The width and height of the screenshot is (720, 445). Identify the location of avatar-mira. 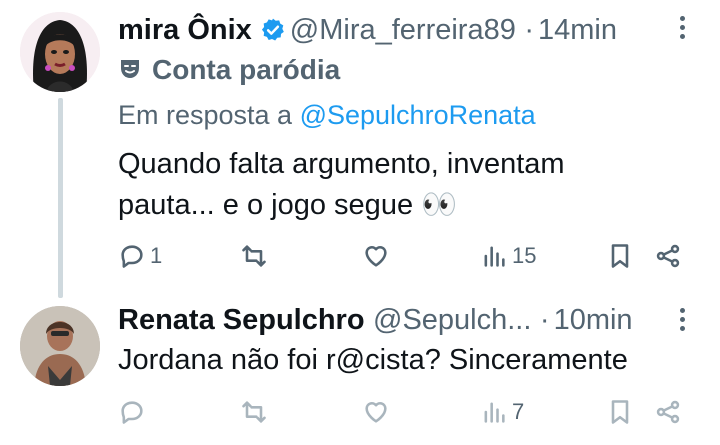
(60, 52).